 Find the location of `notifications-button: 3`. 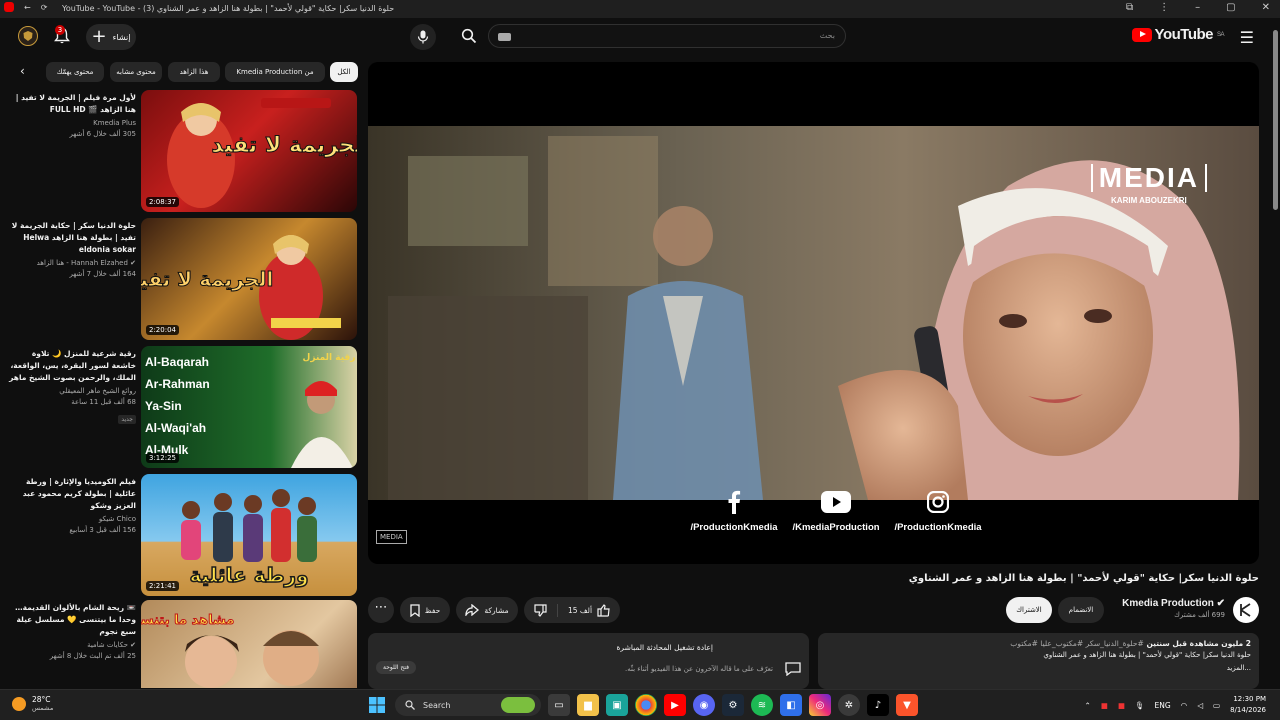

notifications-button: 3 is located at coordinates (62, 37).